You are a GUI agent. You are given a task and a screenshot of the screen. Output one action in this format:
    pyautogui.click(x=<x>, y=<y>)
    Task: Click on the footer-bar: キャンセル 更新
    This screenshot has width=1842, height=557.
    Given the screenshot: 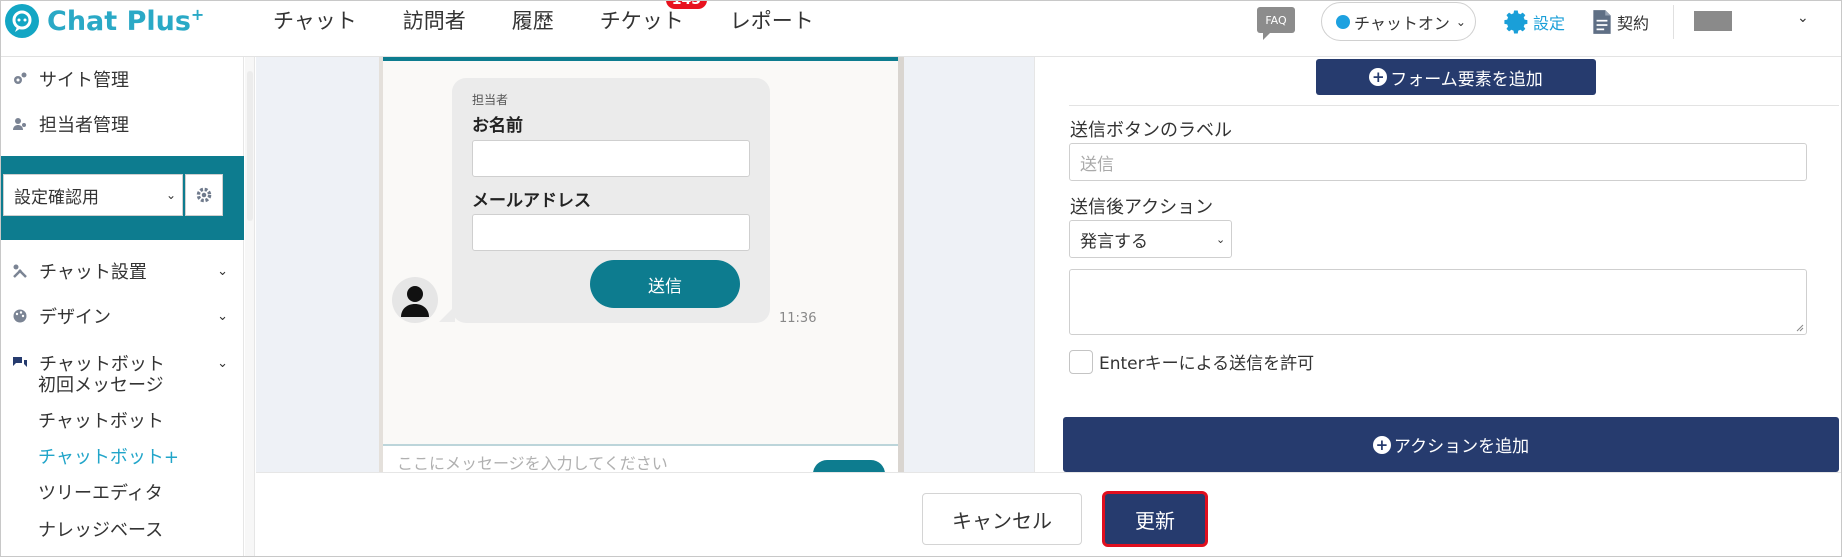 What is the action you would take?
    pyautogui.click(x=1048, y=514)
    